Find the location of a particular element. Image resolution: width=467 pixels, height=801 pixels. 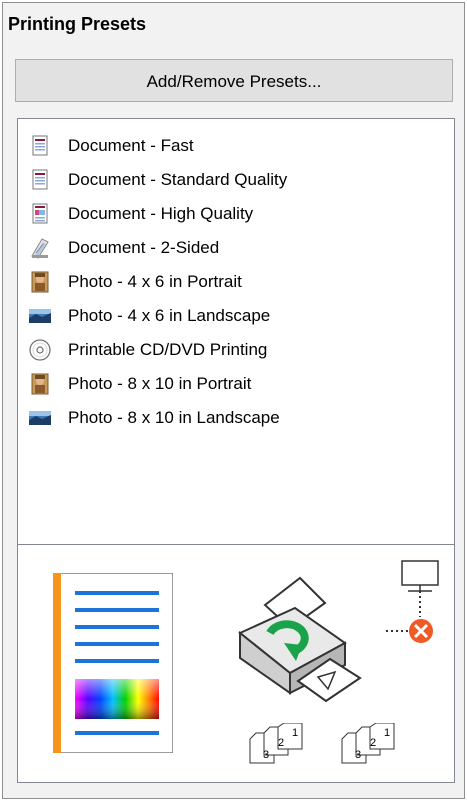

preset-item-cd-dvd: Printable CD/DVD Printing is located at coordinates (147, 350).